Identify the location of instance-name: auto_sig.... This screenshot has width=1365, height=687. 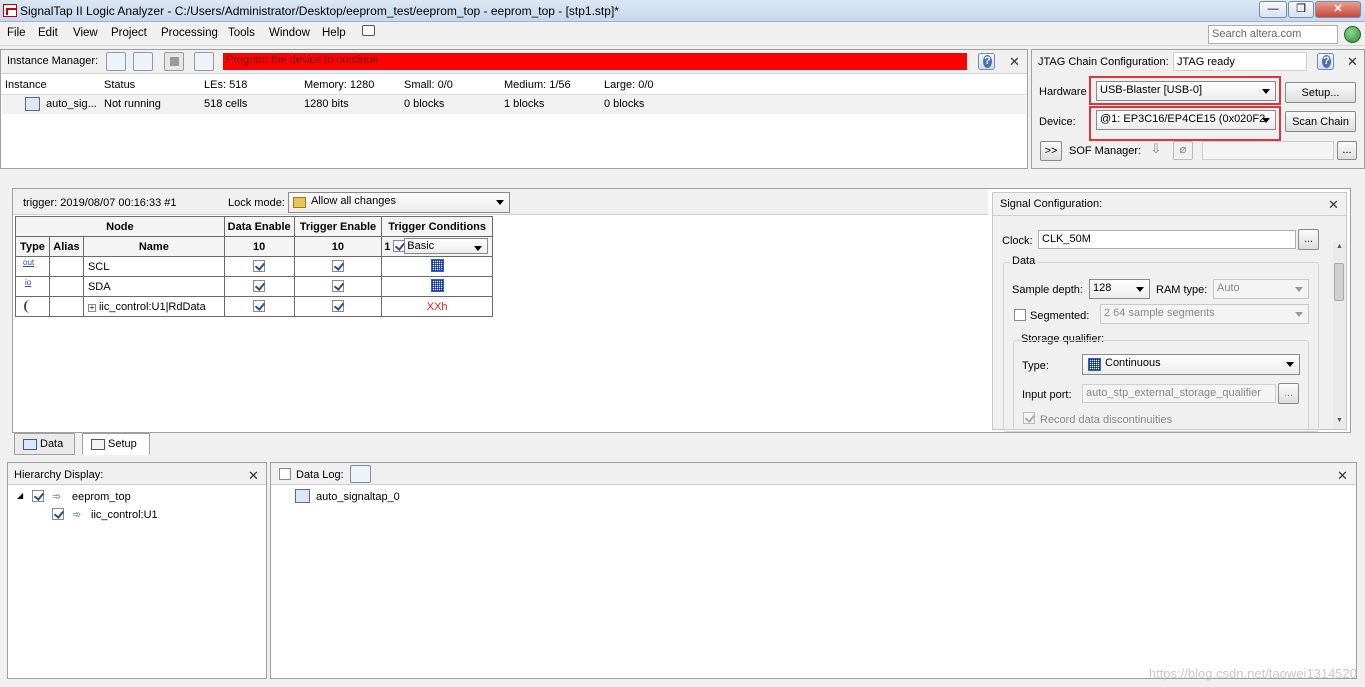
(71, 104).